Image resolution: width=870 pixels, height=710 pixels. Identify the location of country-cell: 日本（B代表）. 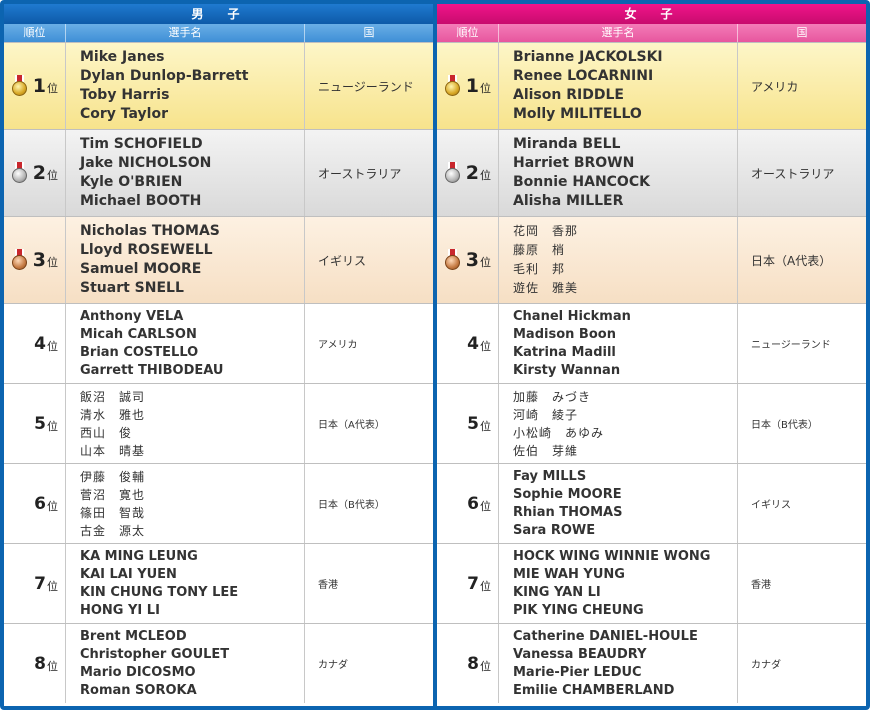
(351, 505).